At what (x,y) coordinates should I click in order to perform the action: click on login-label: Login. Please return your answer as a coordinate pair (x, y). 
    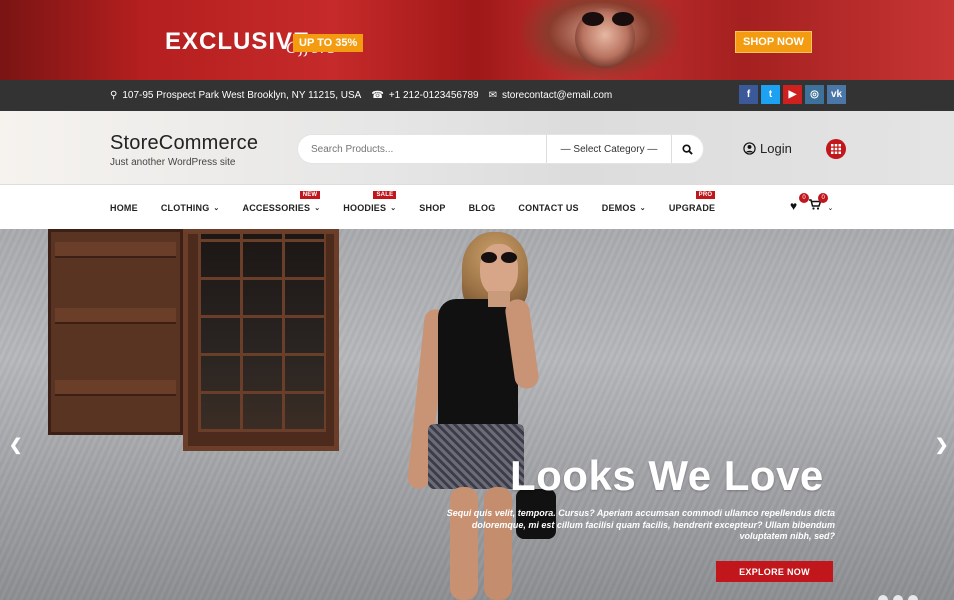
    Looking at the image, I should click on (776, 148).